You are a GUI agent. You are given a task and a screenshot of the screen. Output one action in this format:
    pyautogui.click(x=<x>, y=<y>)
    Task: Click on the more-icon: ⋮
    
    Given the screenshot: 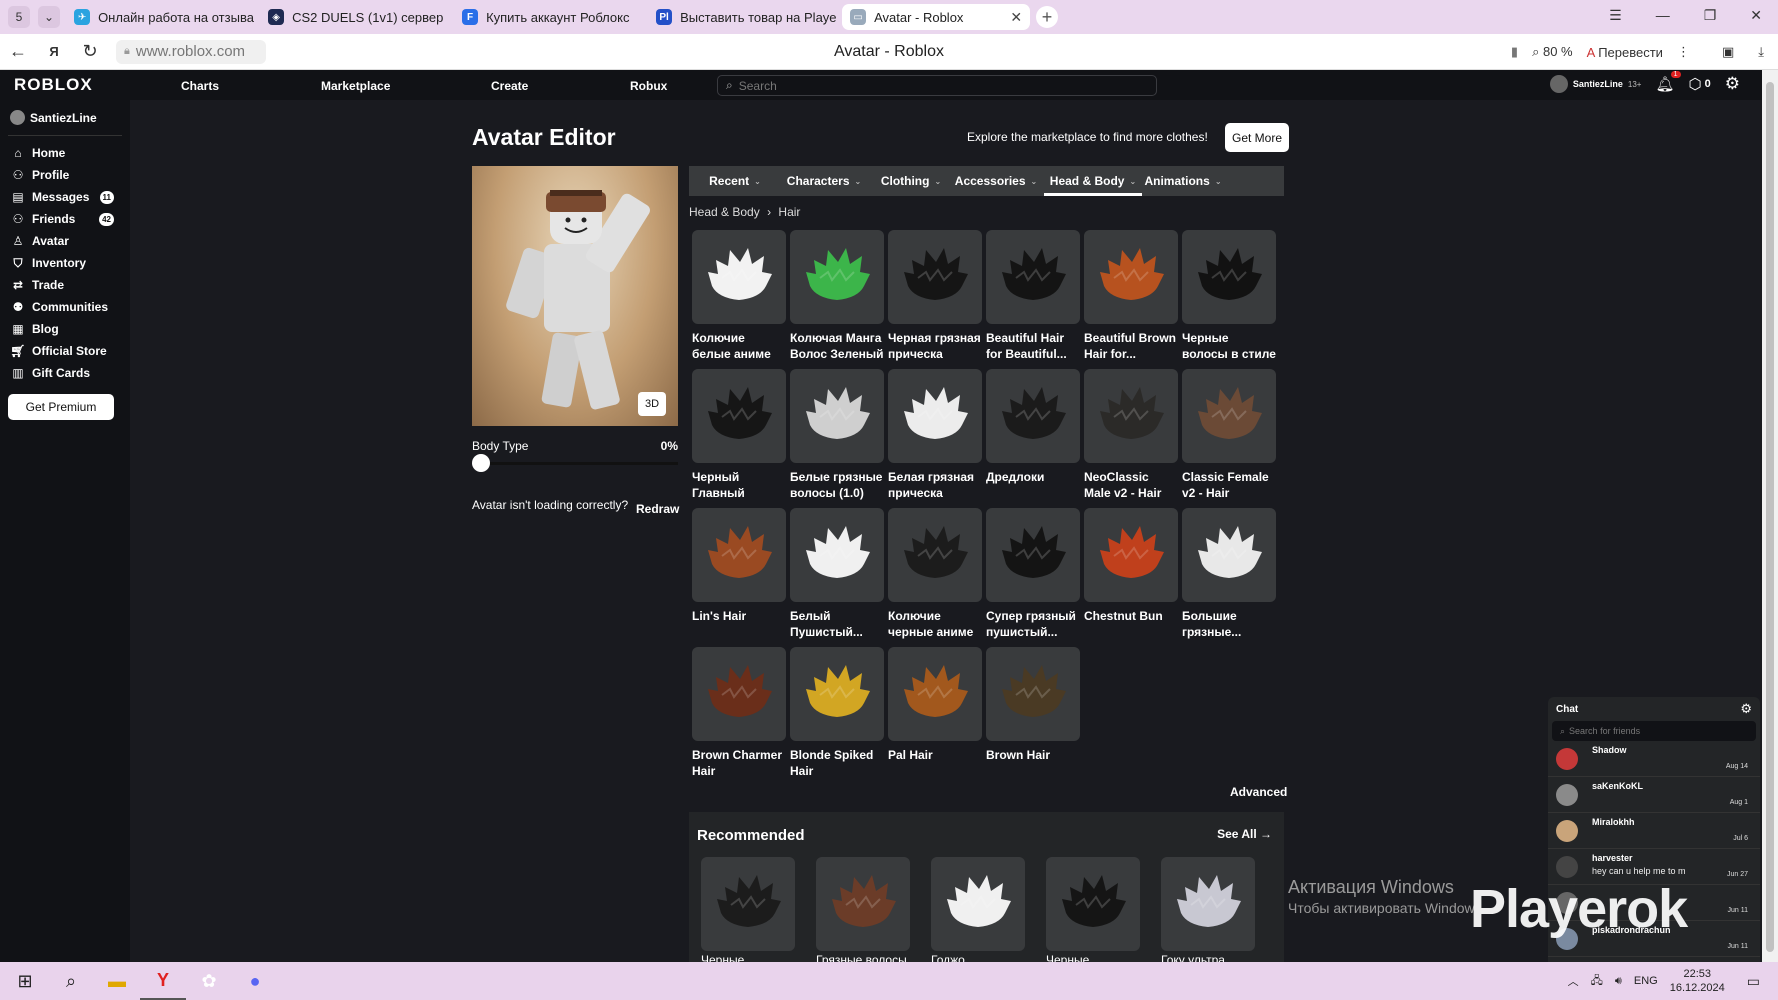 What is the action you would take?
    pyautogui.click(x=1683, y=52)
    